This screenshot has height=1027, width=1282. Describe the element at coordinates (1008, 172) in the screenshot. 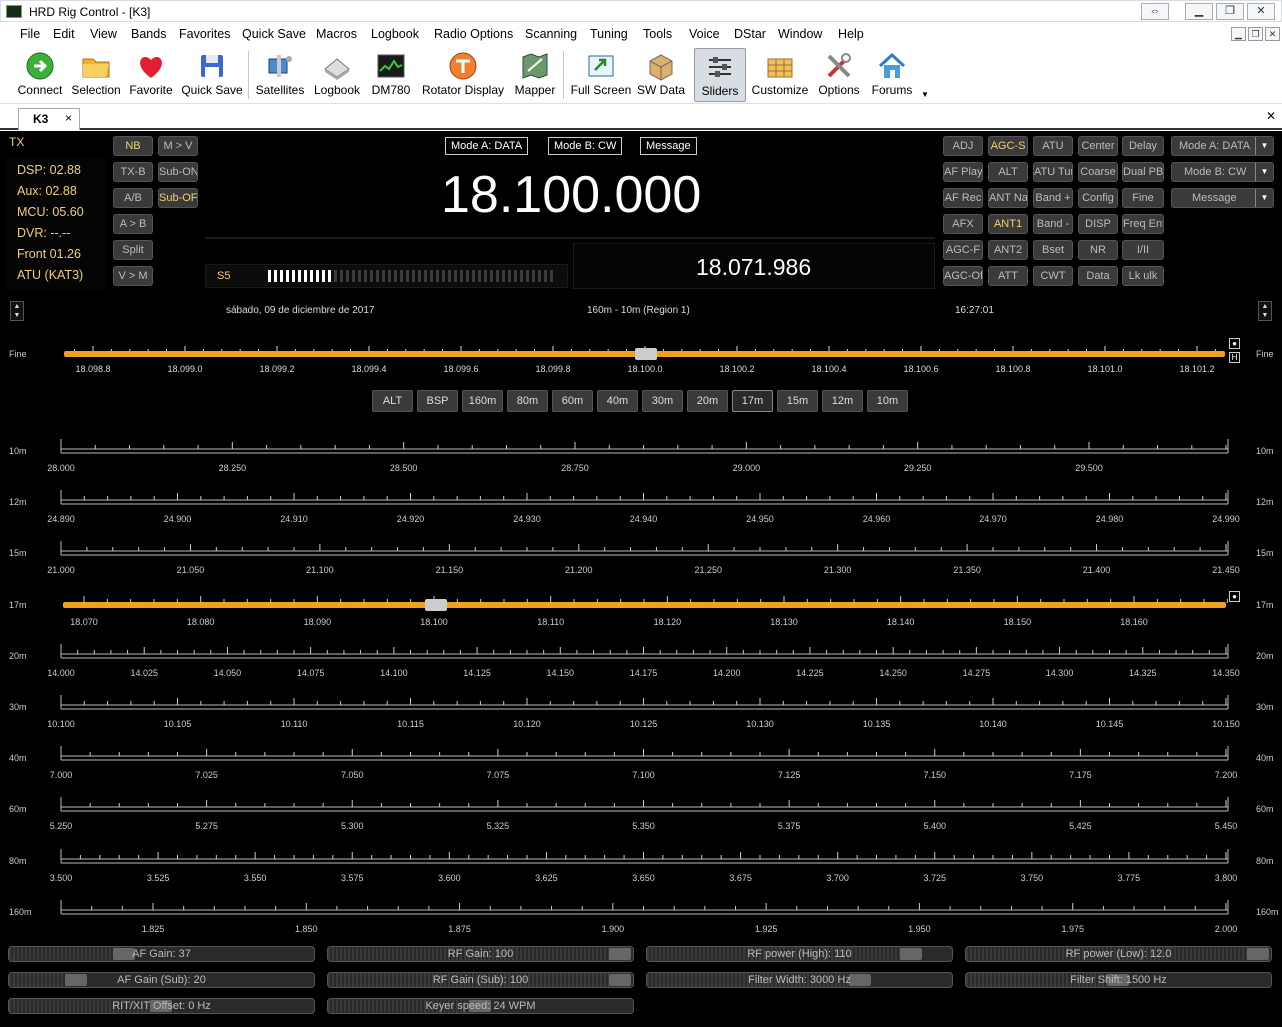

I see `alt-button: ALT` at that location.